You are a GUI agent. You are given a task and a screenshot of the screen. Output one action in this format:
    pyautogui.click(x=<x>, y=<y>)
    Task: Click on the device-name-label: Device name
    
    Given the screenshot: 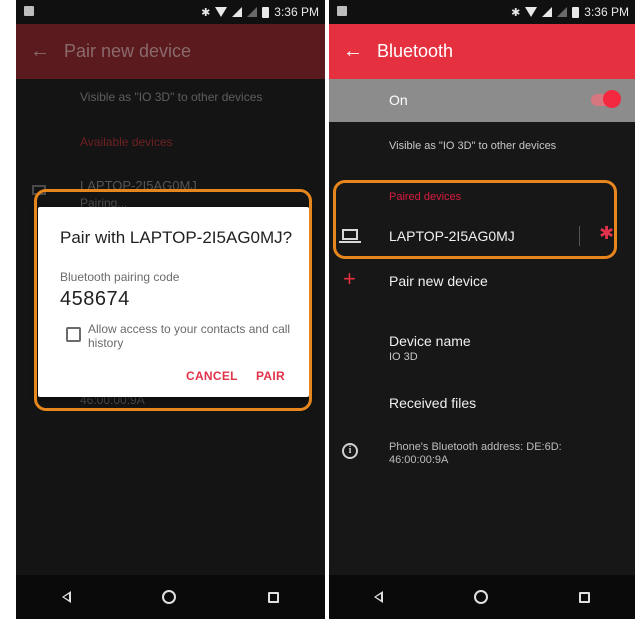 What is the action you would take?
    pyautogui.click(x=430, y=341)
    